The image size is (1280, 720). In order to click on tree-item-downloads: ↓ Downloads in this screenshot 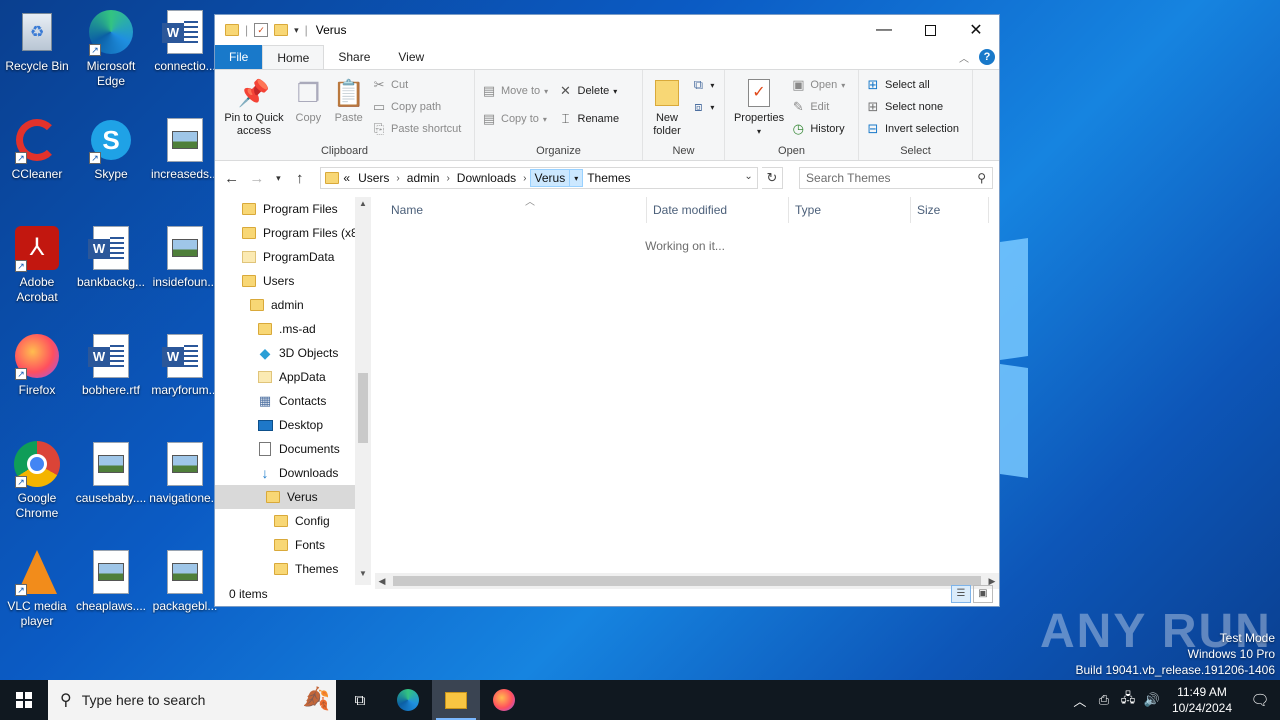, I will do `click(293, 473)`.